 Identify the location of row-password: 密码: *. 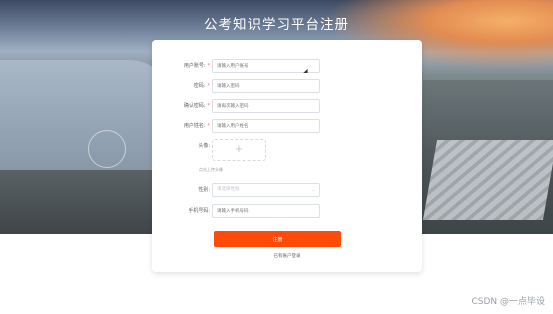
(287, 86).